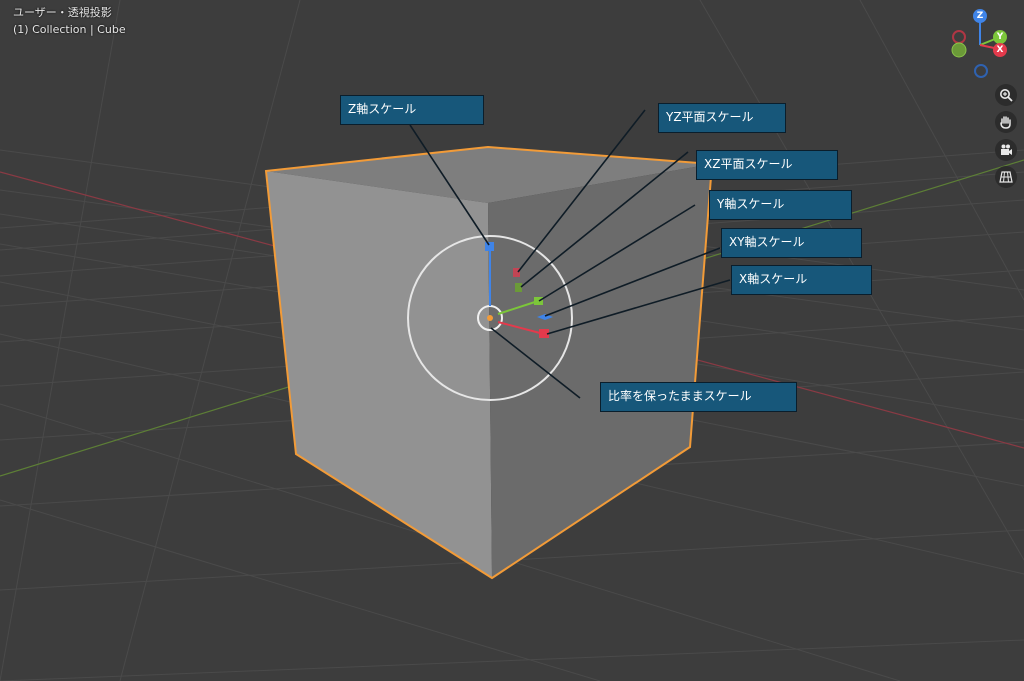 This screenshot has width=1024, height=681. I want to click on callout-y-axis-scale: Y軸スケール, so click(780, 205).